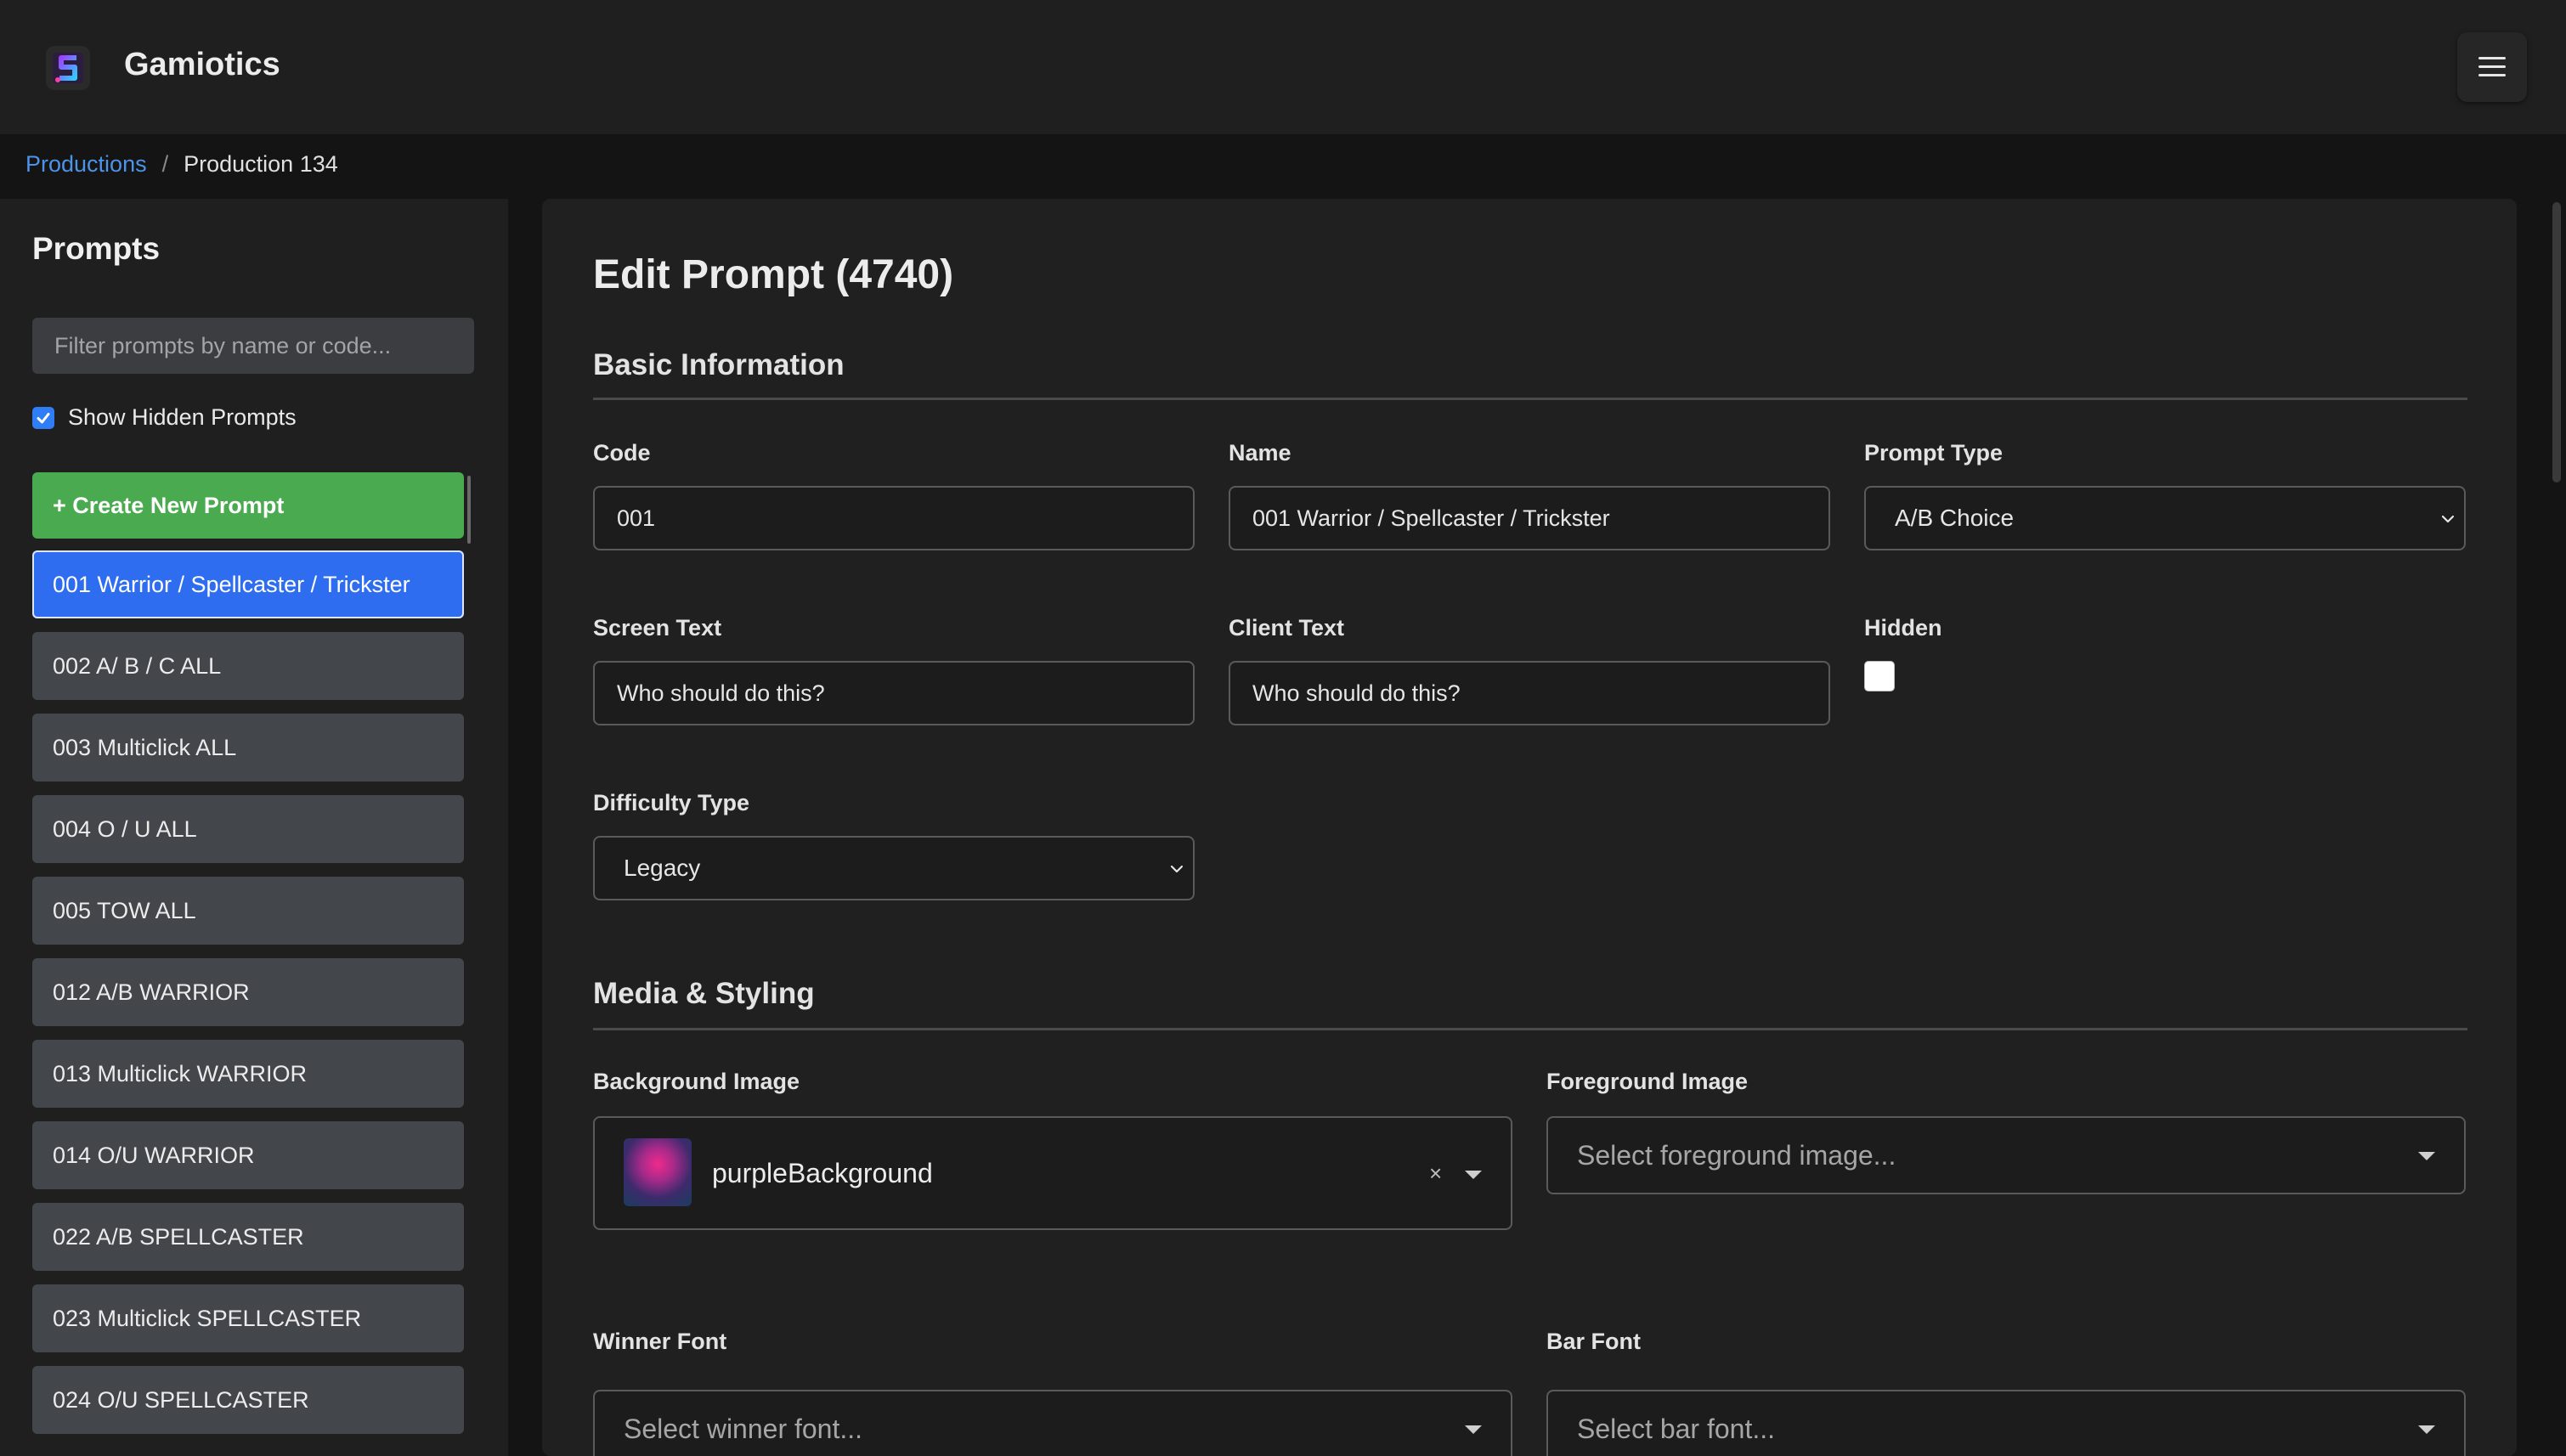 This screenshot has height=1456, width=2566. I want to click on prompt-type-select: A/B Choice, so click(2165, 518).